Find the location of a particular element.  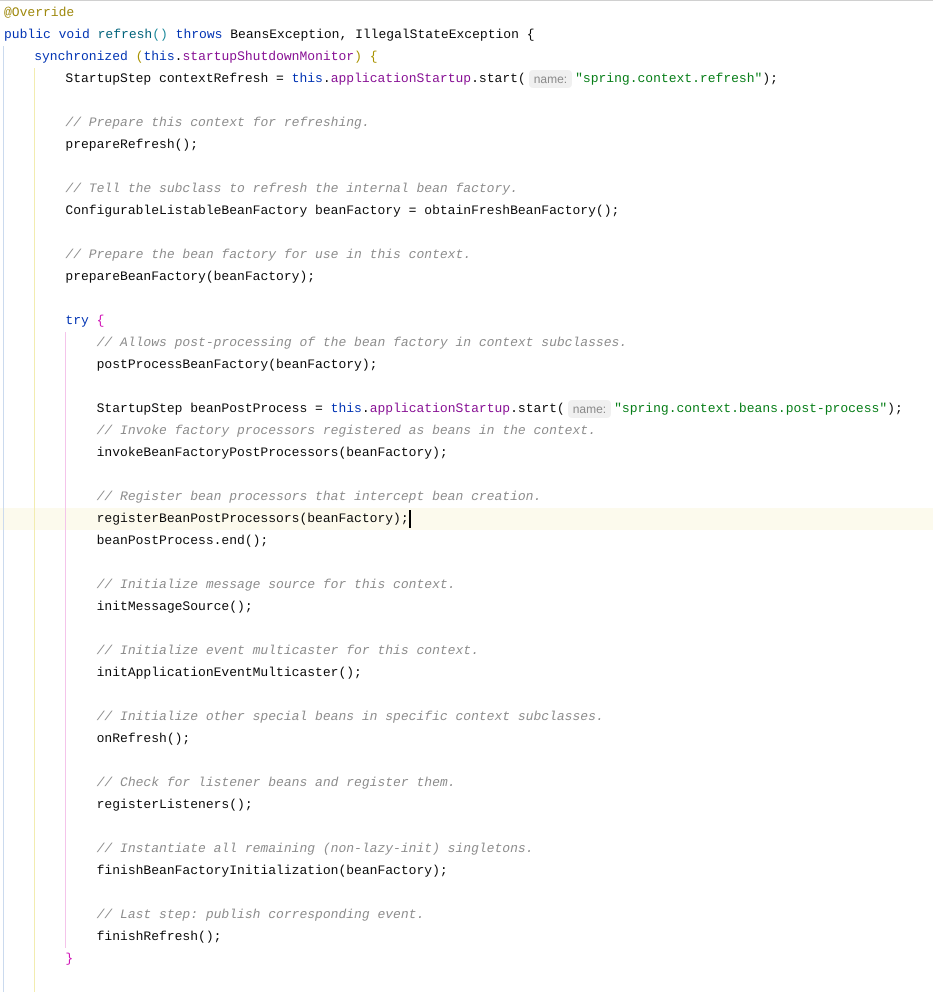

code-text: initApplicationEventMulticaster(); is located at coordinates (229, 673).